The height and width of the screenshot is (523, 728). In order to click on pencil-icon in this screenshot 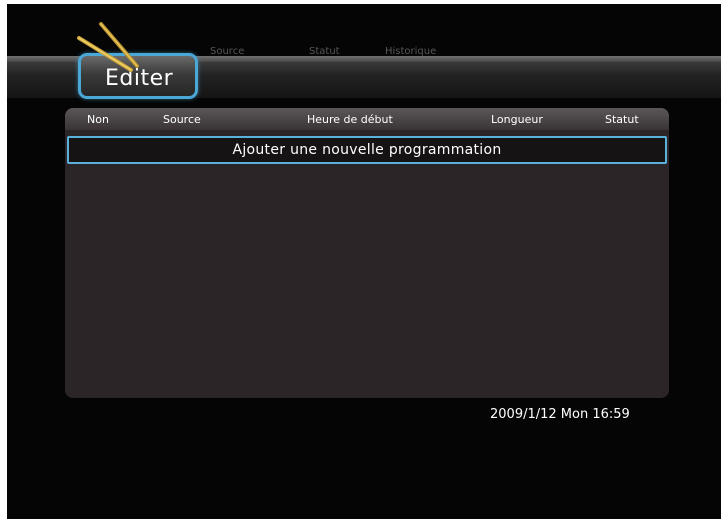, I will do `click(108, 47)`.